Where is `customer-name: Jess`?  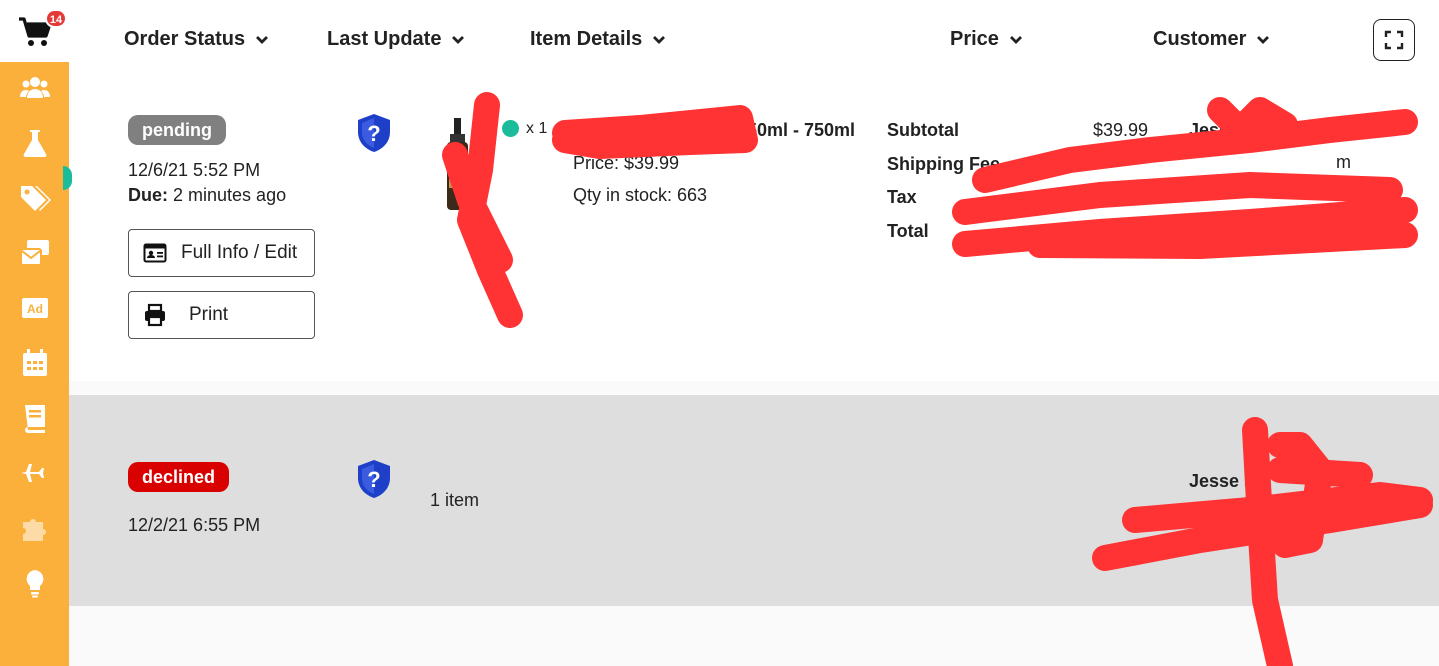
customer-name: Jess is located at coordinates (1209, 130).